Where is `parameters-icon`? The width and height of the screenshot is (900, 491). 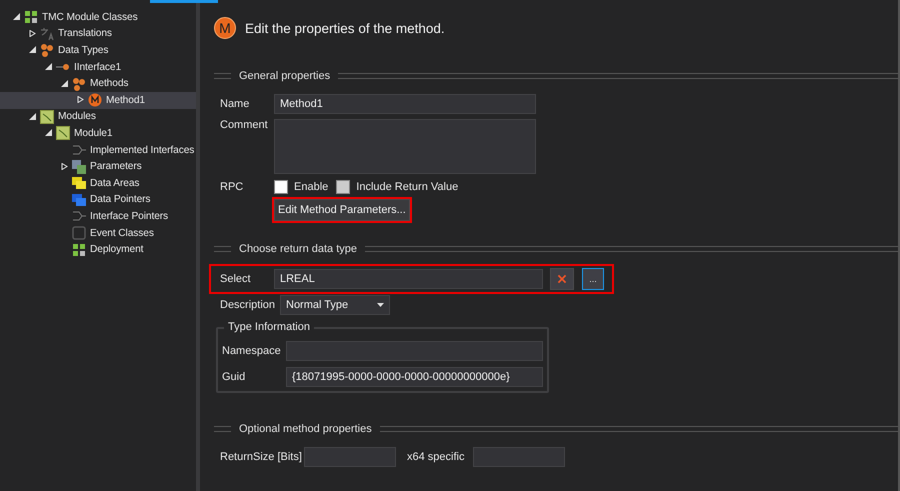 parameters-icon is located at coordinates (79, 167).